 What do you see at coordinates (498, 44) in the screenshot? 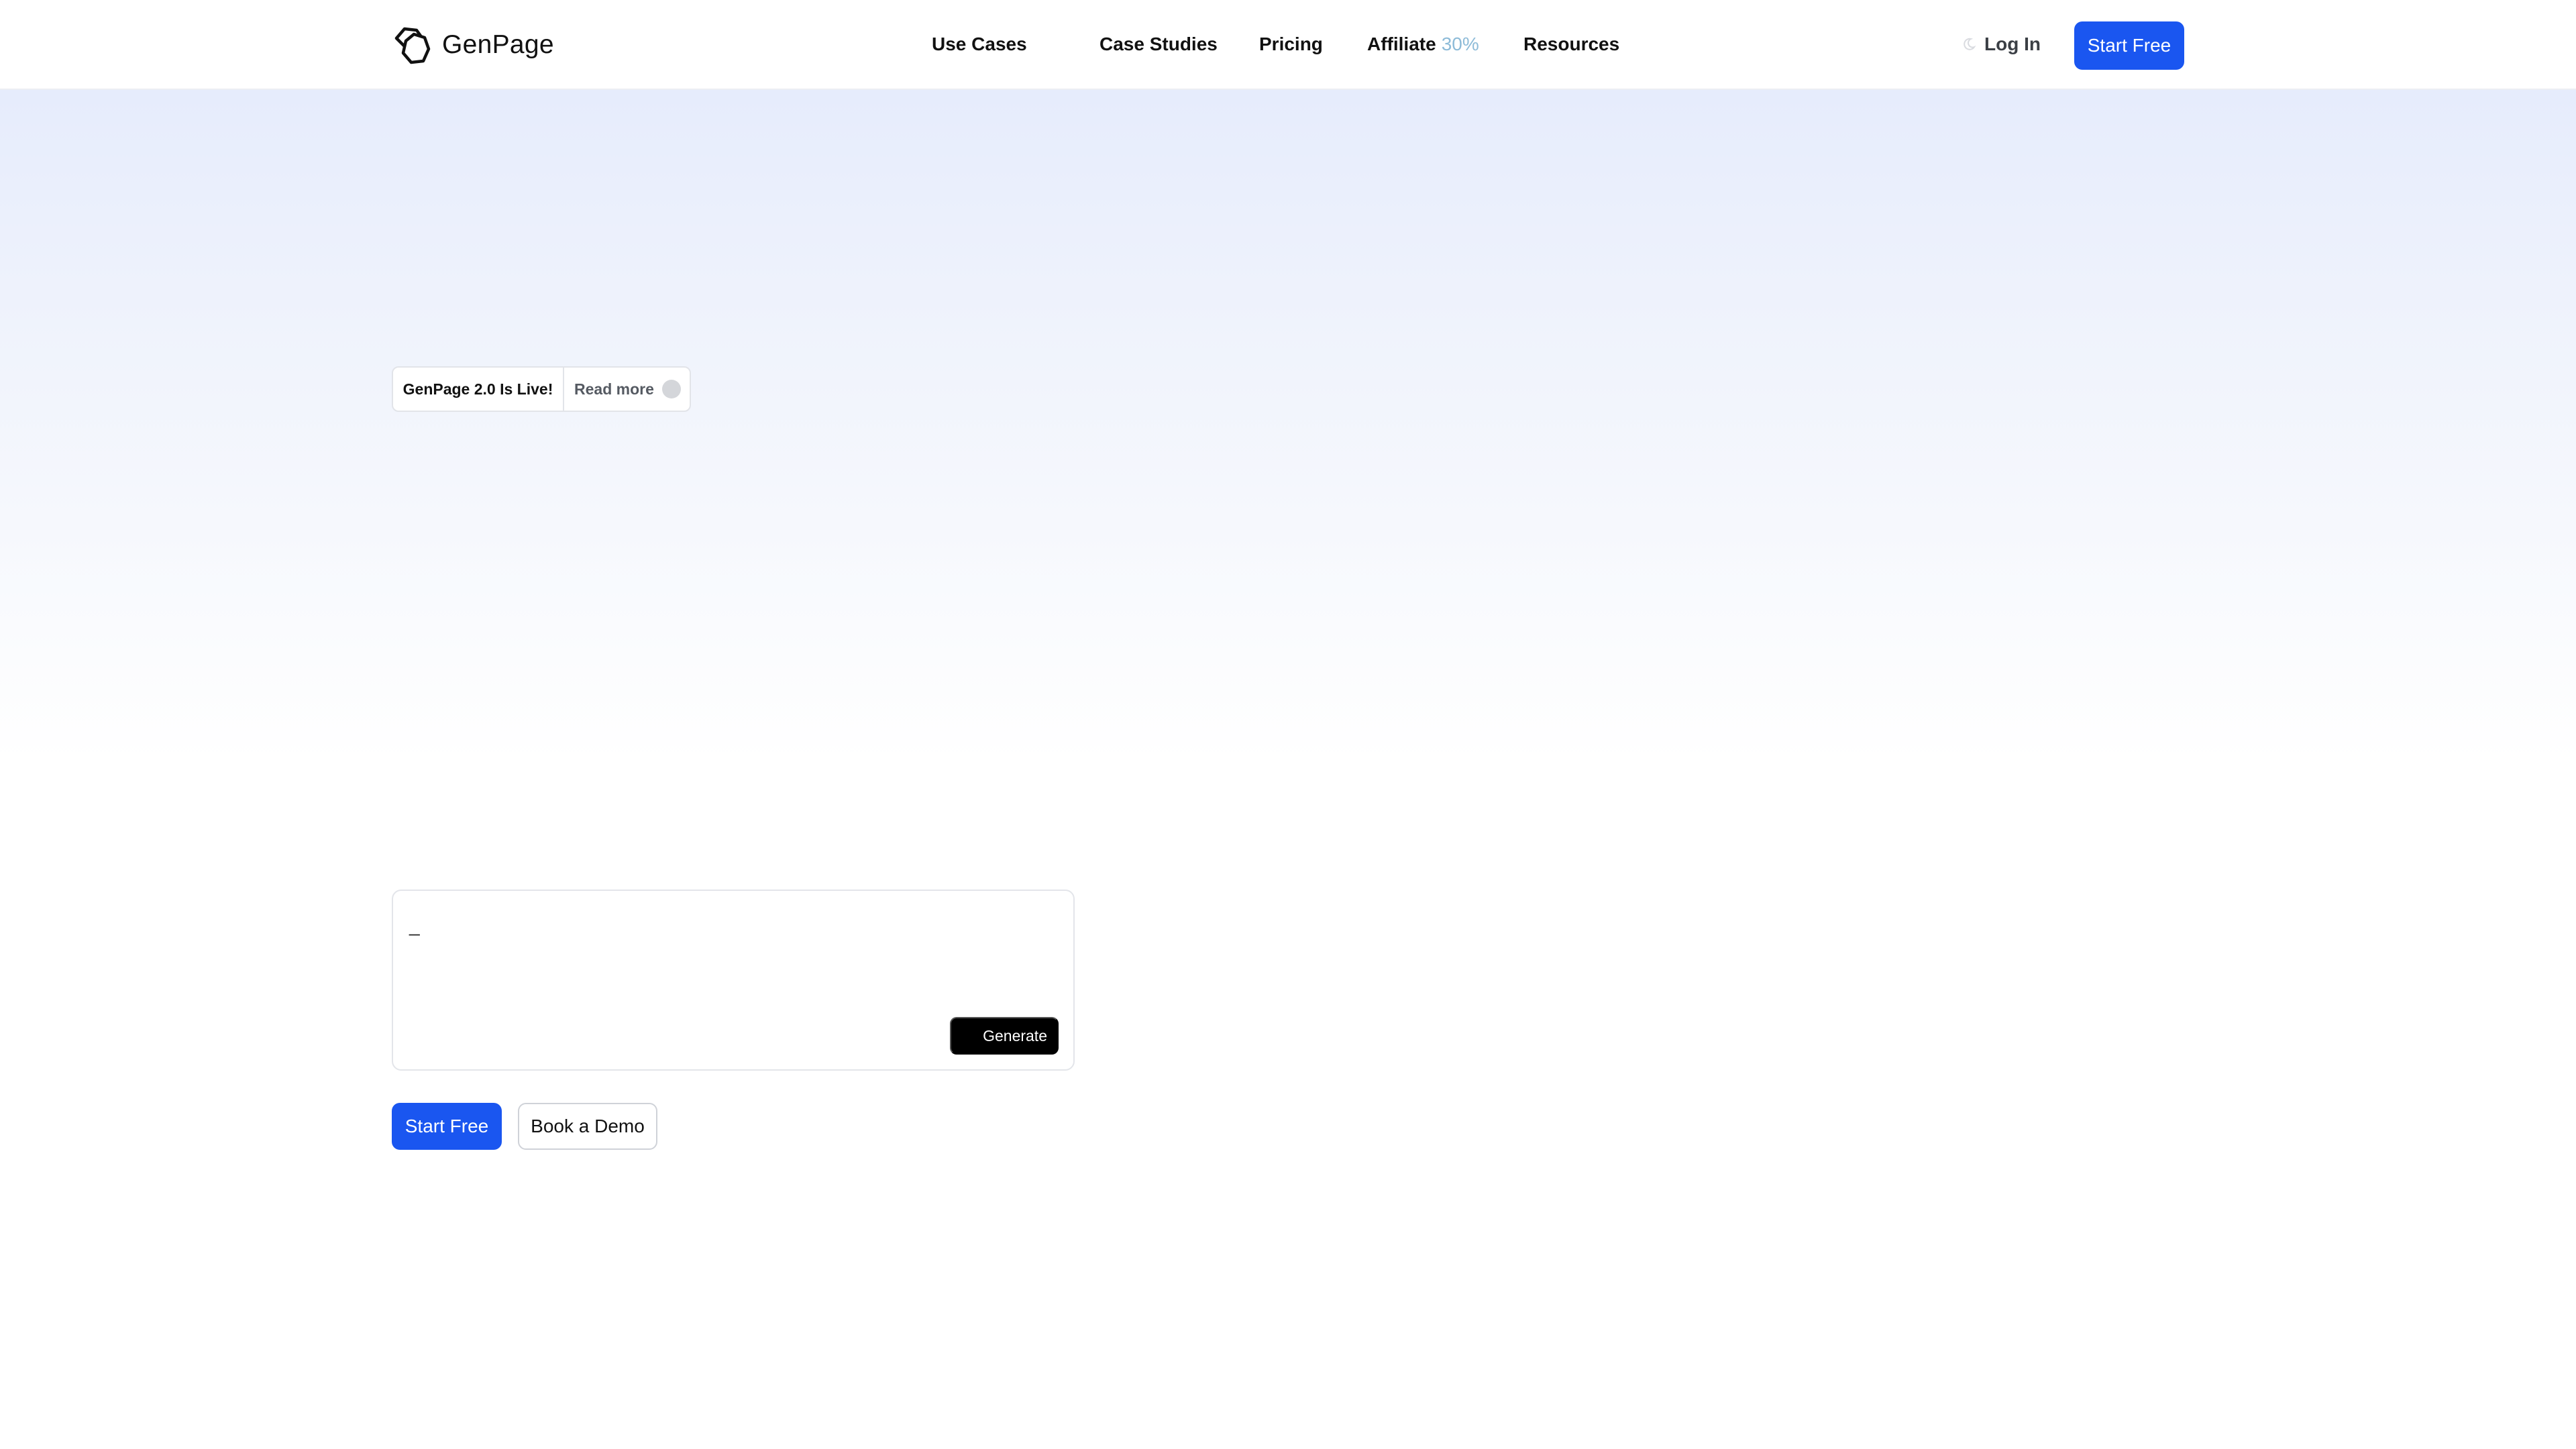
I see `brand-name: GenPage` at bounding box center [498, 44].